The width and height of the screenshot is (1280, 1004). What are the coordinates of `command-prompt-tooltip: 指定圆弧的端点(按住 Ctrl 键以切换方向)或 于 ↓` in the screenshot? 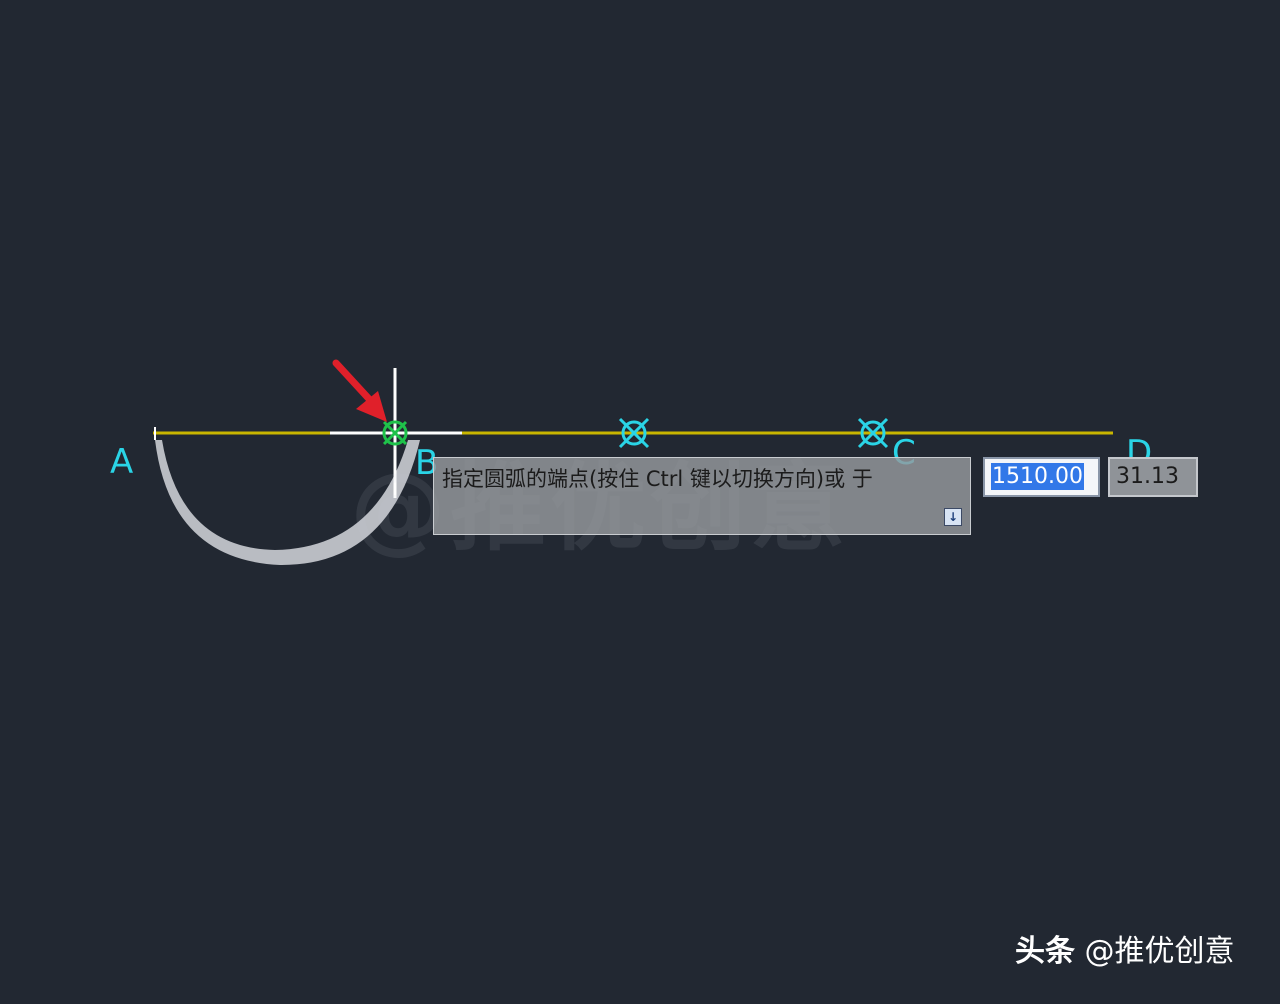 It's located at (702, 496).